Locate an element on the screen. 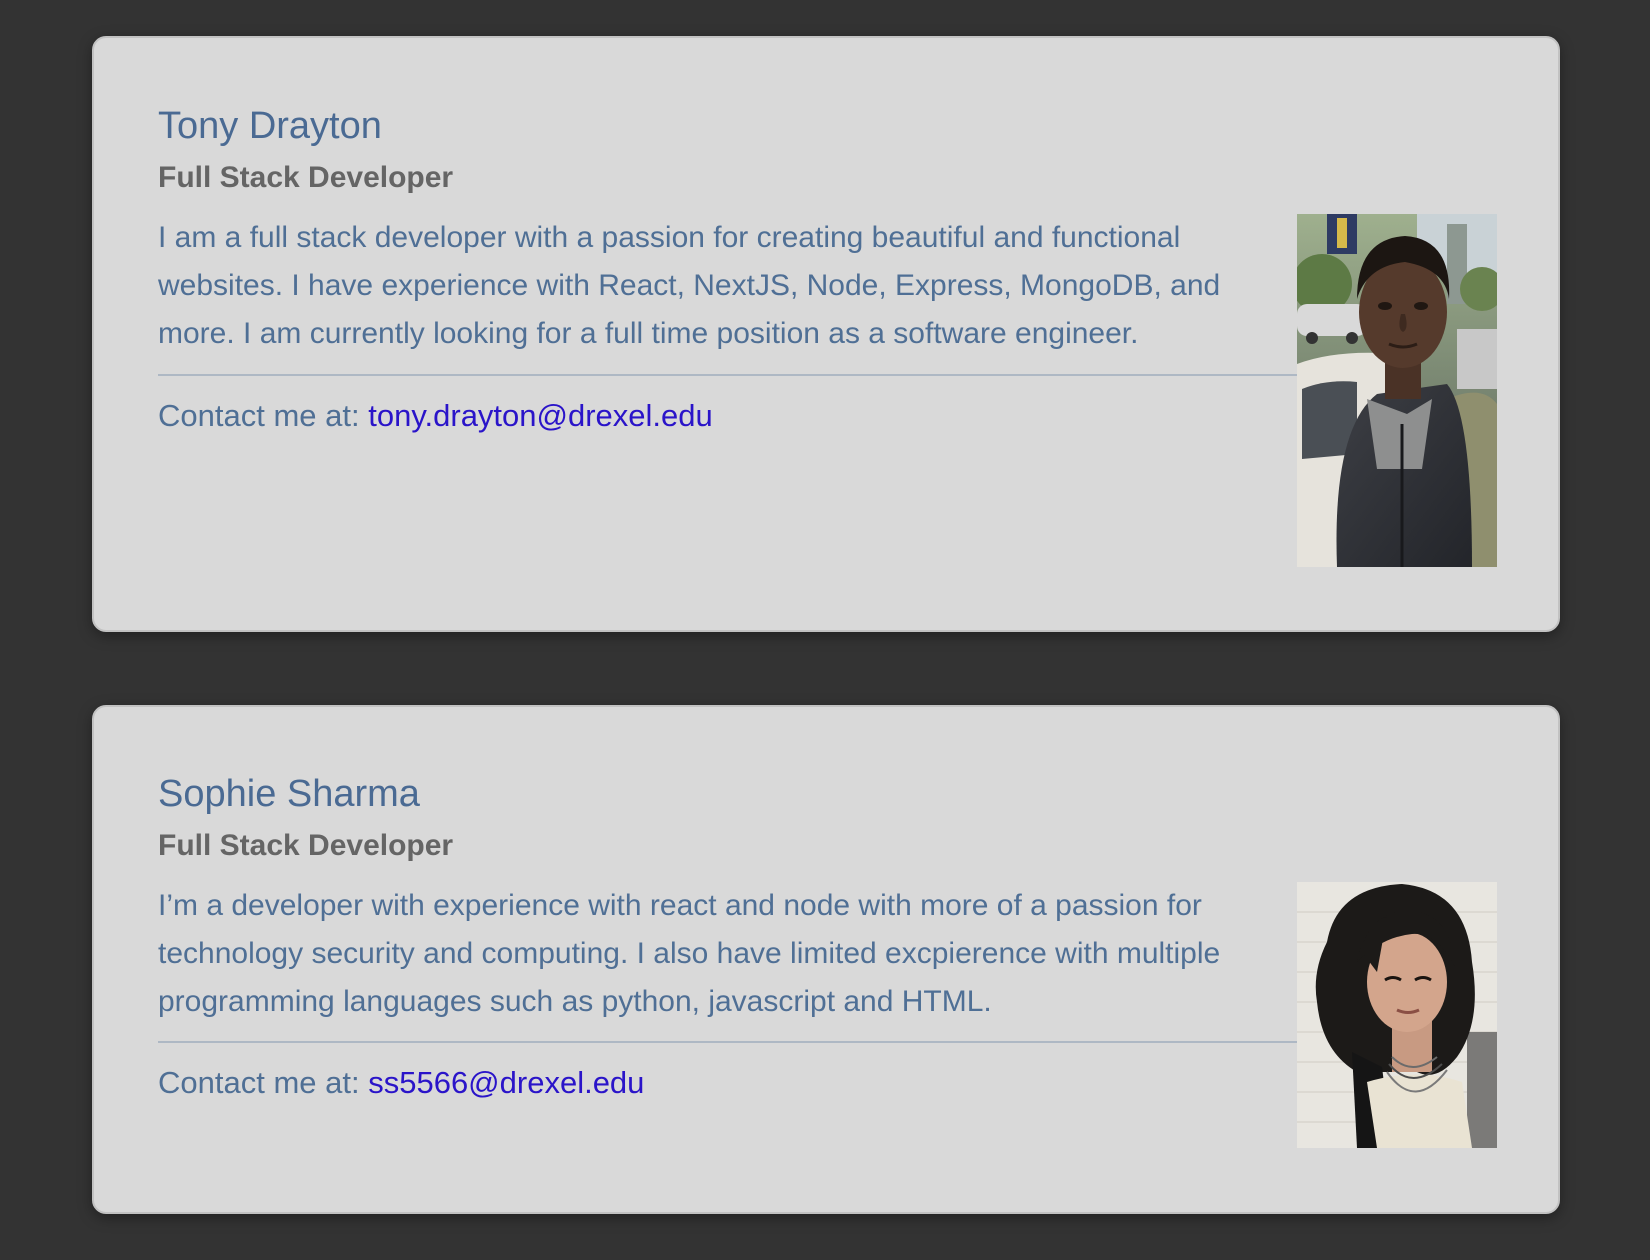 This screenshot has width=1650, height=1260. contact-line: Contact me at: tony.drayton@drexel.edu is located at coordinates (435, 416).